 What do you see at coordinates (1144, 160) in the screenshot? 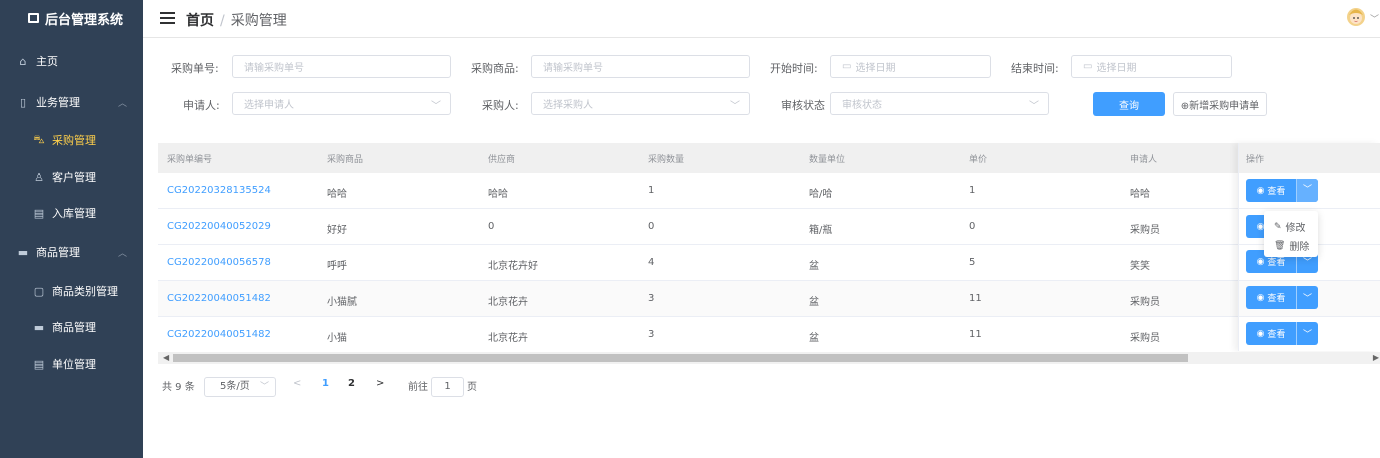
I see `column-header: 申请人` at bounding box center [1144, 160].